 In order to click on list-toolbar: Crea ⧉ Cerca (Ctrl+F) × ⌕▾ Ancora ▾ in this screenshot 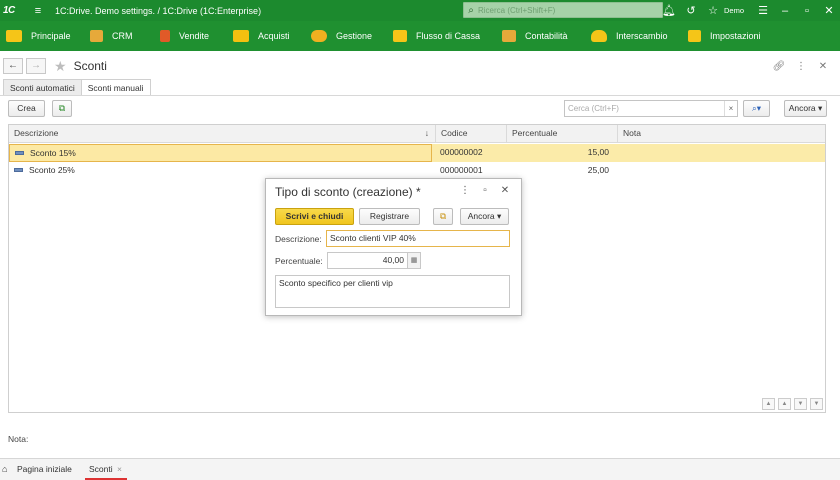, I will do `click(419, 109)`.